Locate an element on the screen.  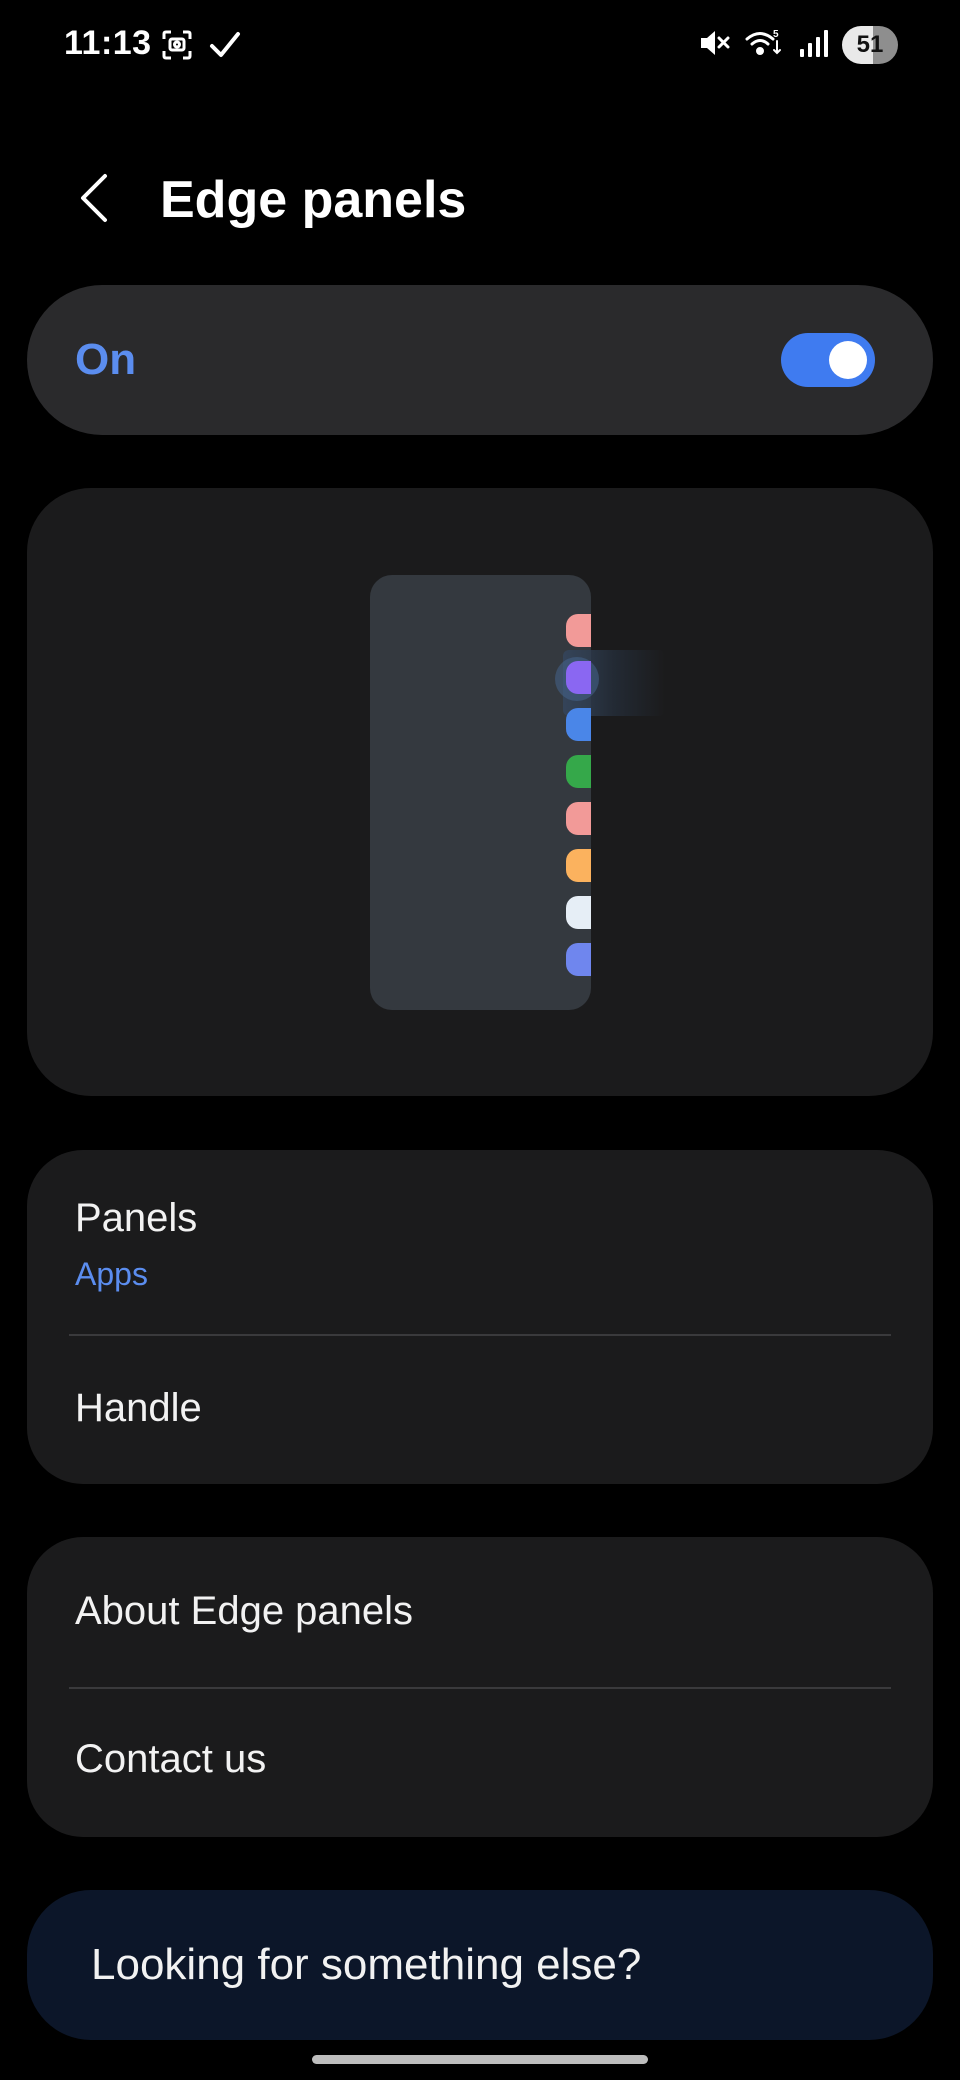
master-switch-label: On is located at coordinates (106, 359).